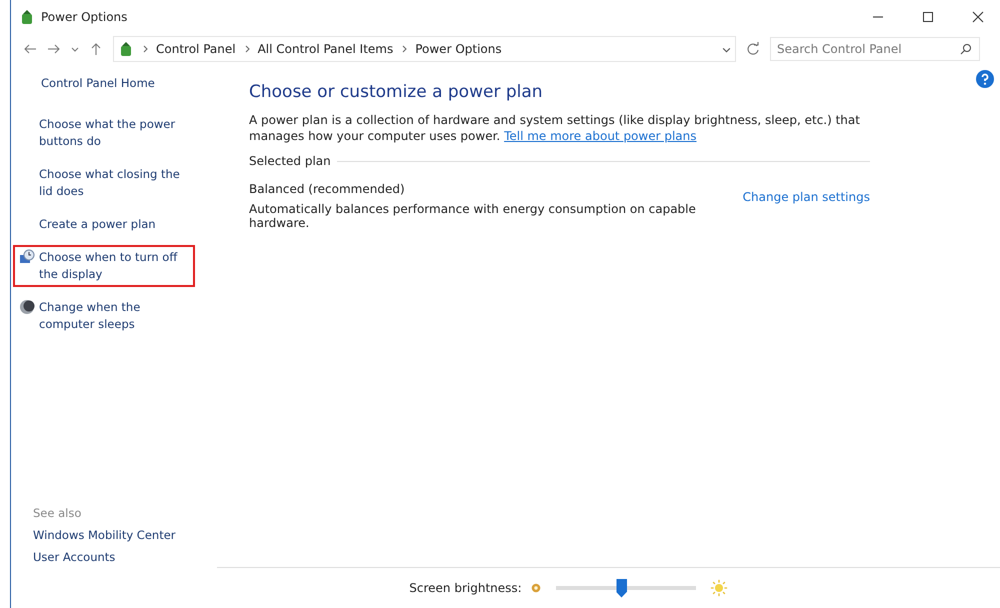 The width and height of the screenshot is (1000, 608). What do you see at coordinates (555, 128) in the screenshot?
I see `intro-paragraph: A power plan is a collection of hardware and system settings (like display brightness, sleep, etc.) that manages how your computer uses power. Tell me more about power plans` at bounding box center [555, 128].